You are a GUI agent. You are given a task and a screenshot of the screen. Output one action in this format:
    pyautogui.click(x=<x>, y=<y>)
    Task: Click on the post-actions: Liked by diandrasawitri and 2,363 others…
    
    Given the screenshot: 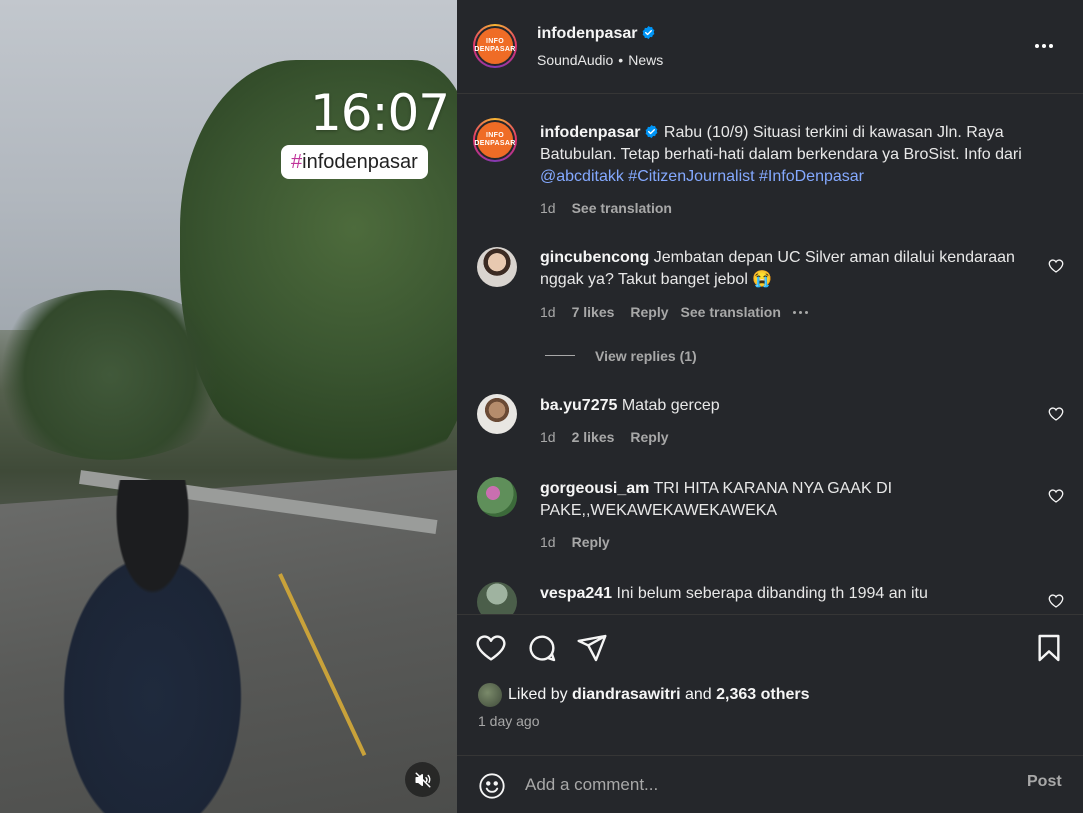 What is the action you would take?
    pyautogui.click(x=770, y=713)
    